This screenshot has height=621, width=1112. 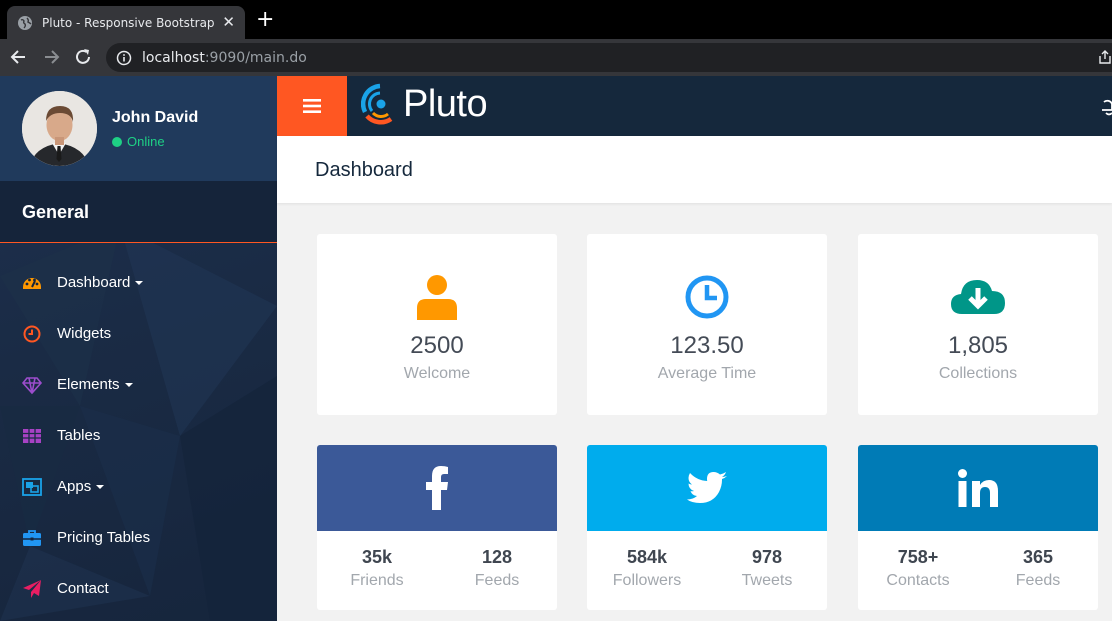 What do you see at coordinates (84, 333) in the screenshot?
I see `sidebar-item-label: Widgets` at bounding box center [84, 333].